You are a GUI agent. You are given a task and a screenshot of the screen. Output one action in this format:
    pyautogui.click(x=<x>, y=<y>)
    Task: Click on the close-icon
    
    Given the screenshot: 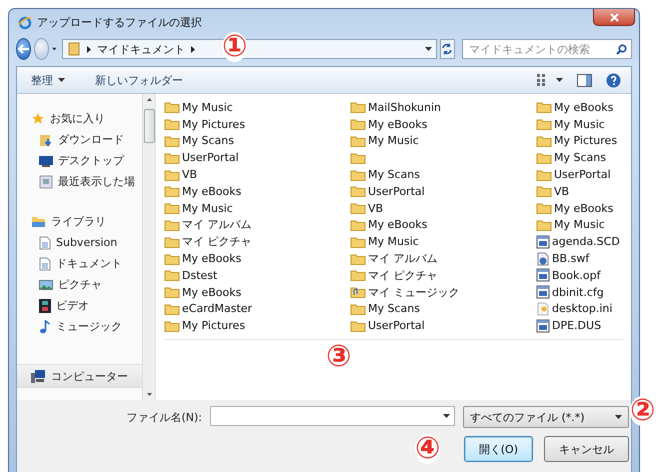 What is the action you would take?
    pyautogui.click(x=614, y=17)
    